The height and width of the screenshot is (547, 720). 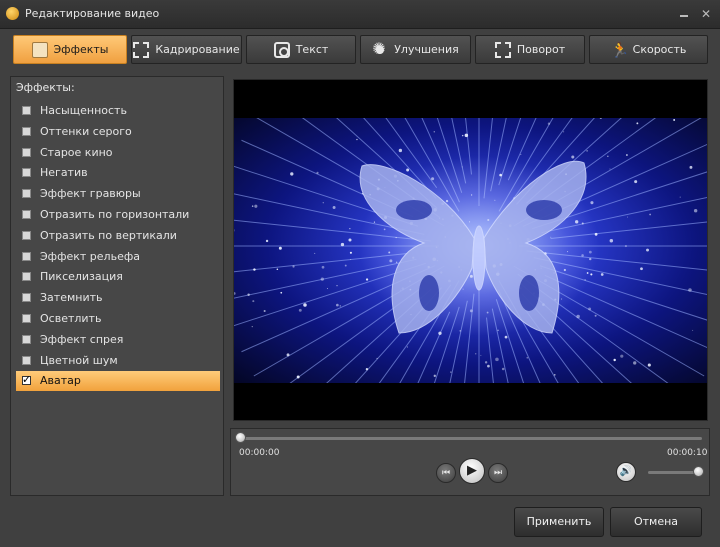 What do you see at coordinates (240, 437) in the screenshot?
I see `seek-thumb` at bounding box center [240, 437].